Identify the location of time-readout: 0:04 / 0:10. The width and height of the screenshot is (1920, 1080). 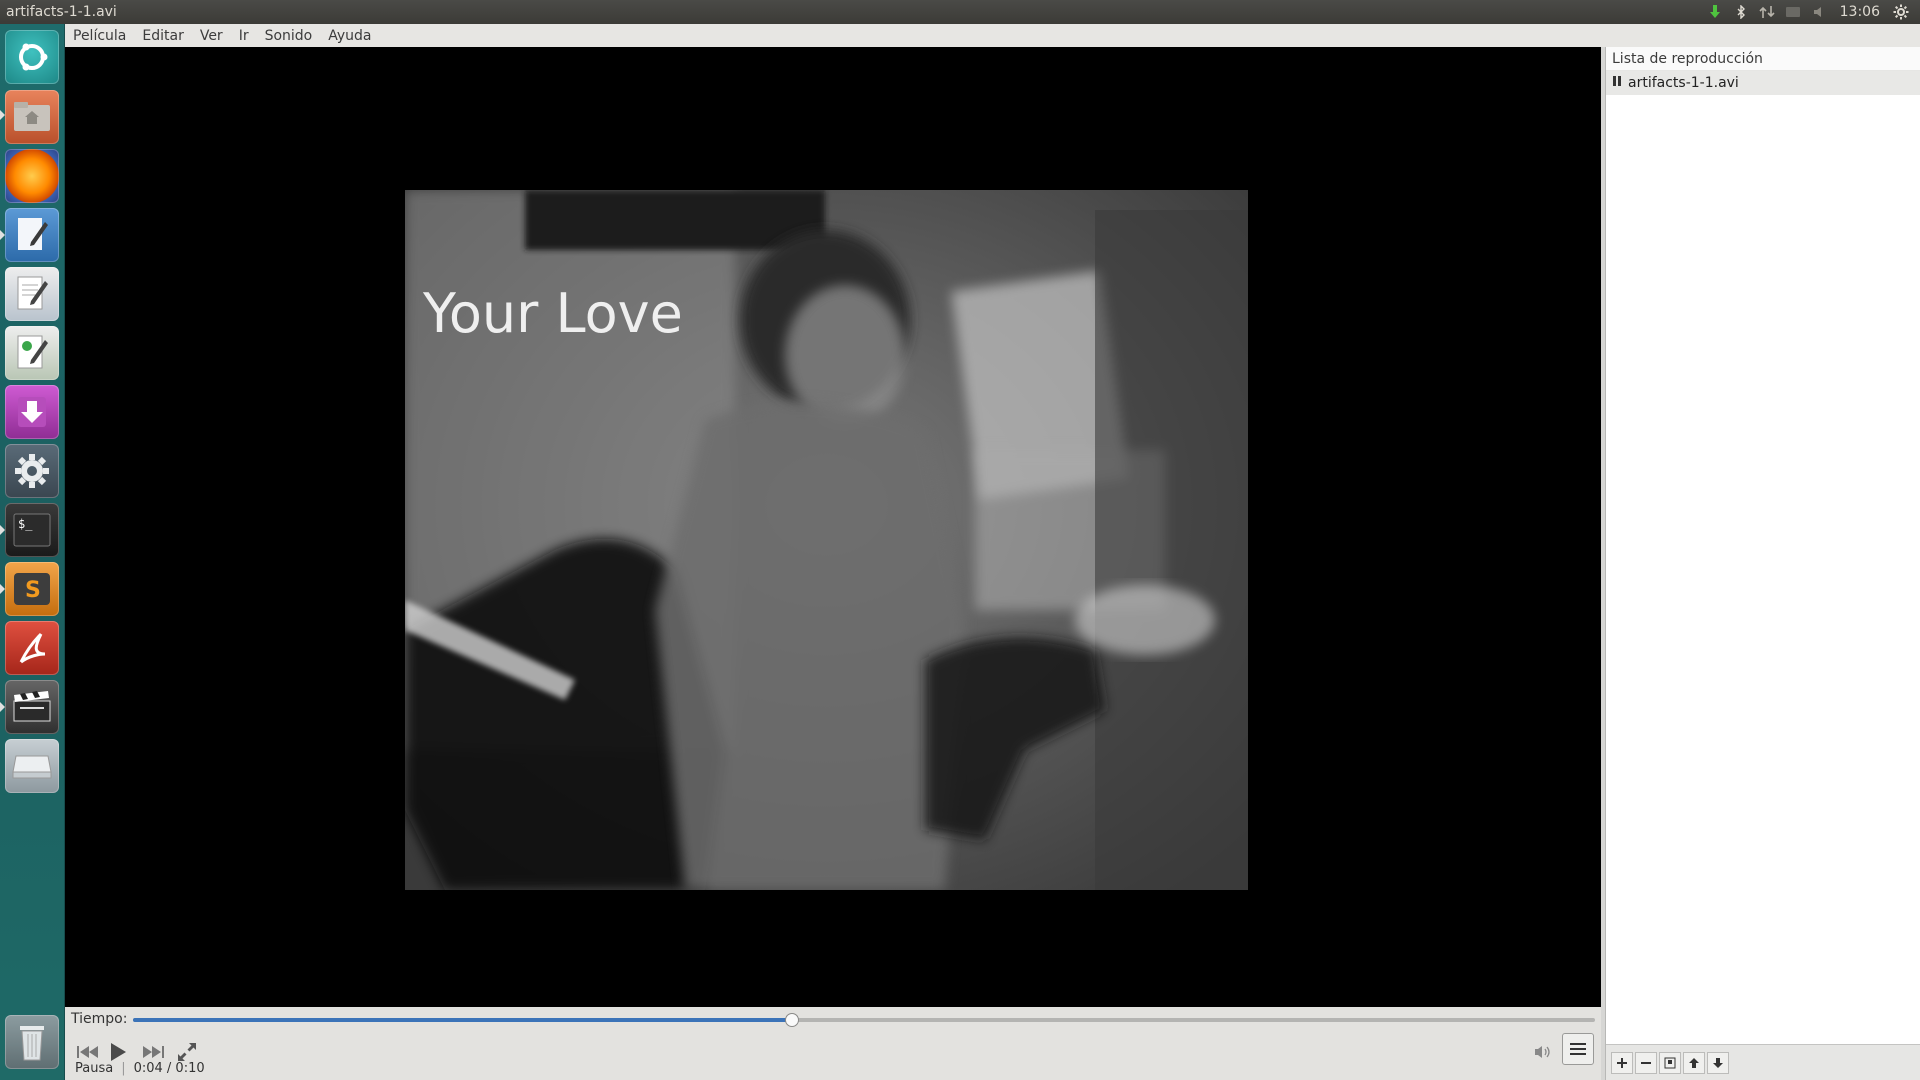
(169, 1068).